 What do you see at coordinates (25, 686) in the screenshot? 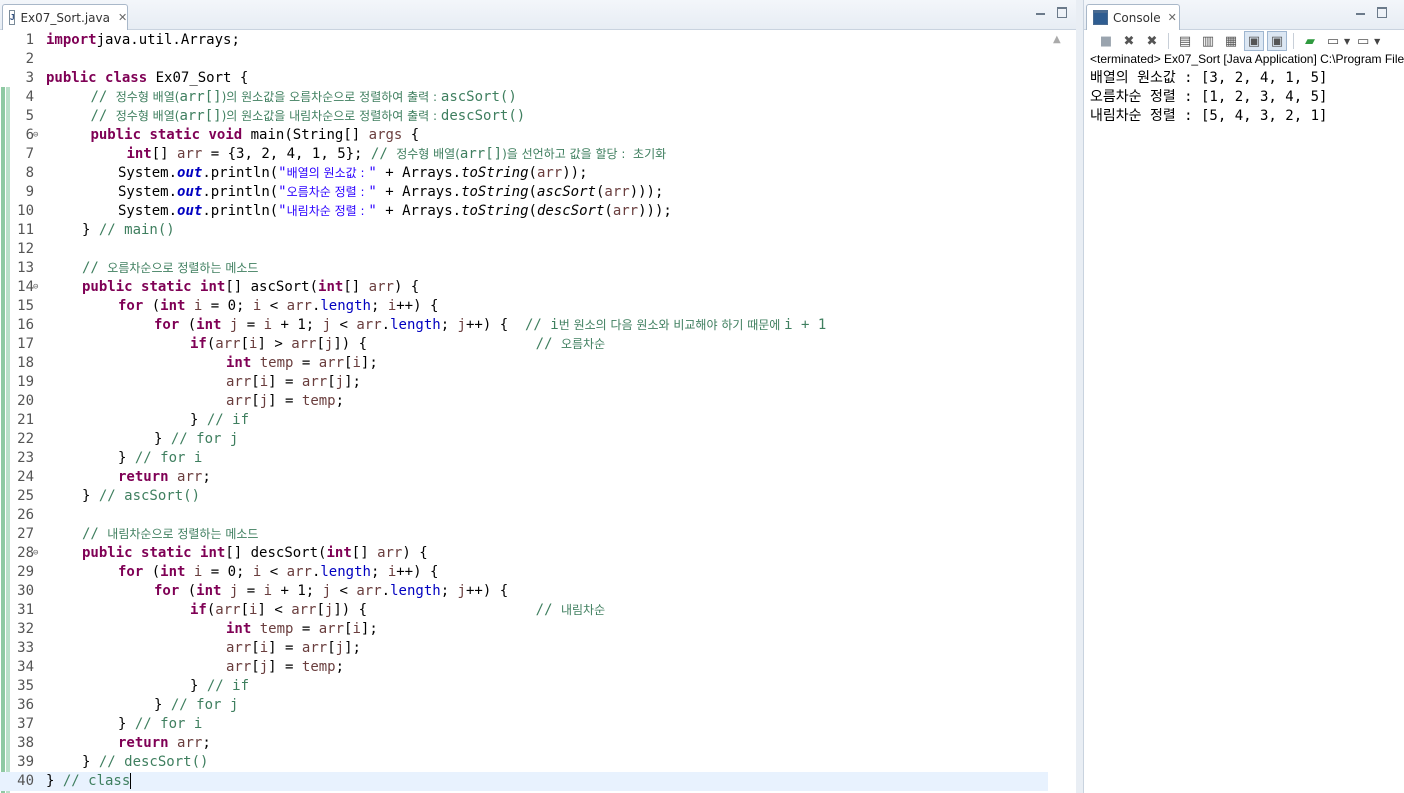
I see `line-number: 35` at bounding box center [25, 686].